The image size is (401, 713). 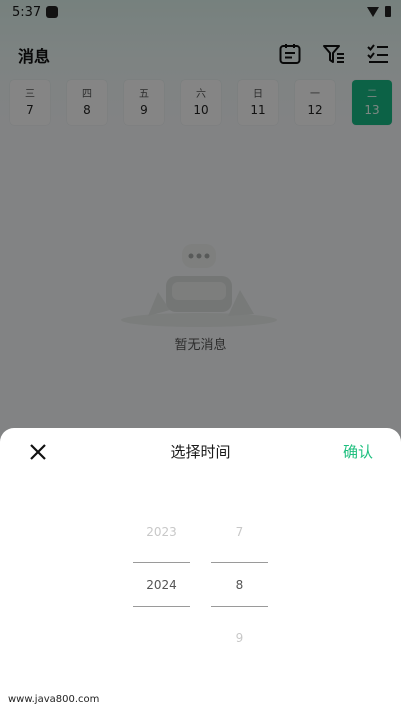 I want to click on close-icon, so click(x=38, y=452).